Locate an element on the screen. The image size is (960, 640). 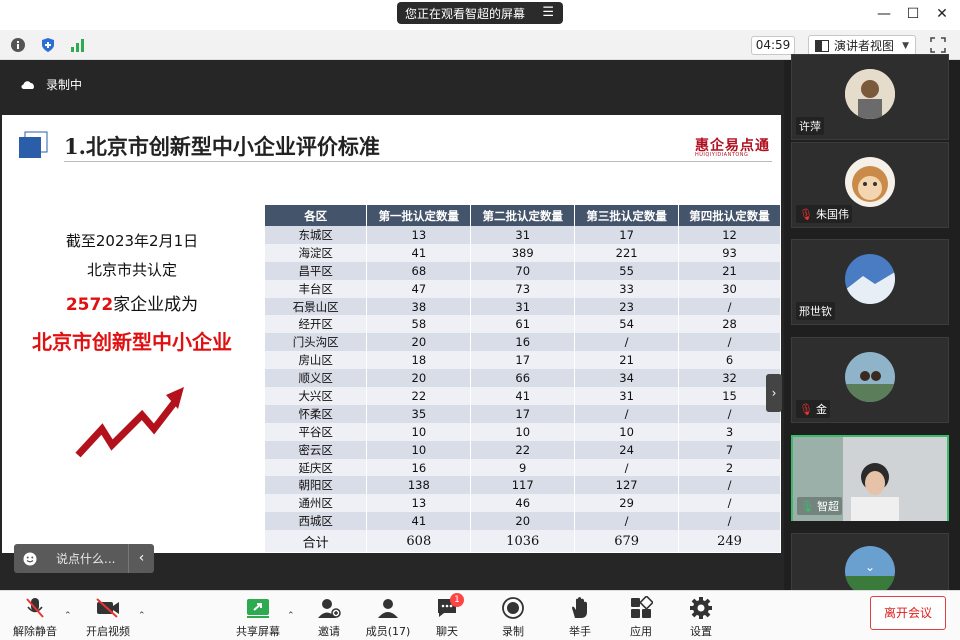
invite-button: 邀请 is located at coordinates (329, 617).